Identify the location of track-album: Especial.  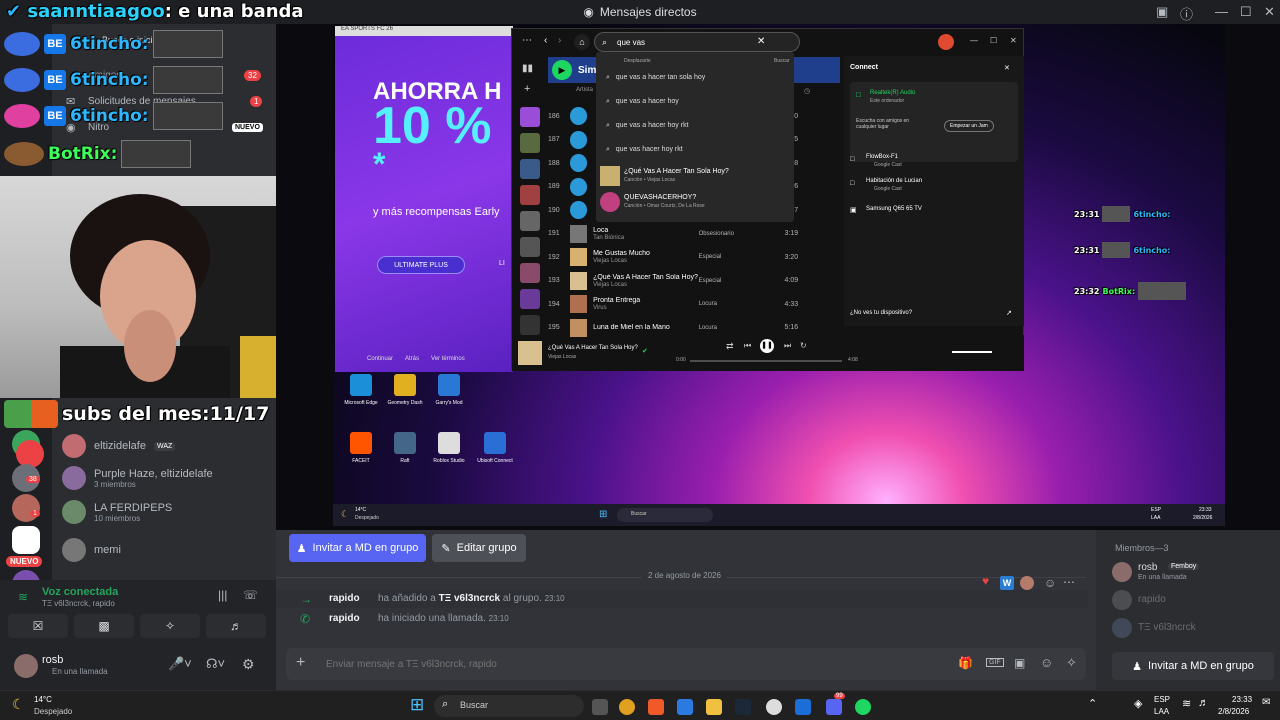
(710, 257).